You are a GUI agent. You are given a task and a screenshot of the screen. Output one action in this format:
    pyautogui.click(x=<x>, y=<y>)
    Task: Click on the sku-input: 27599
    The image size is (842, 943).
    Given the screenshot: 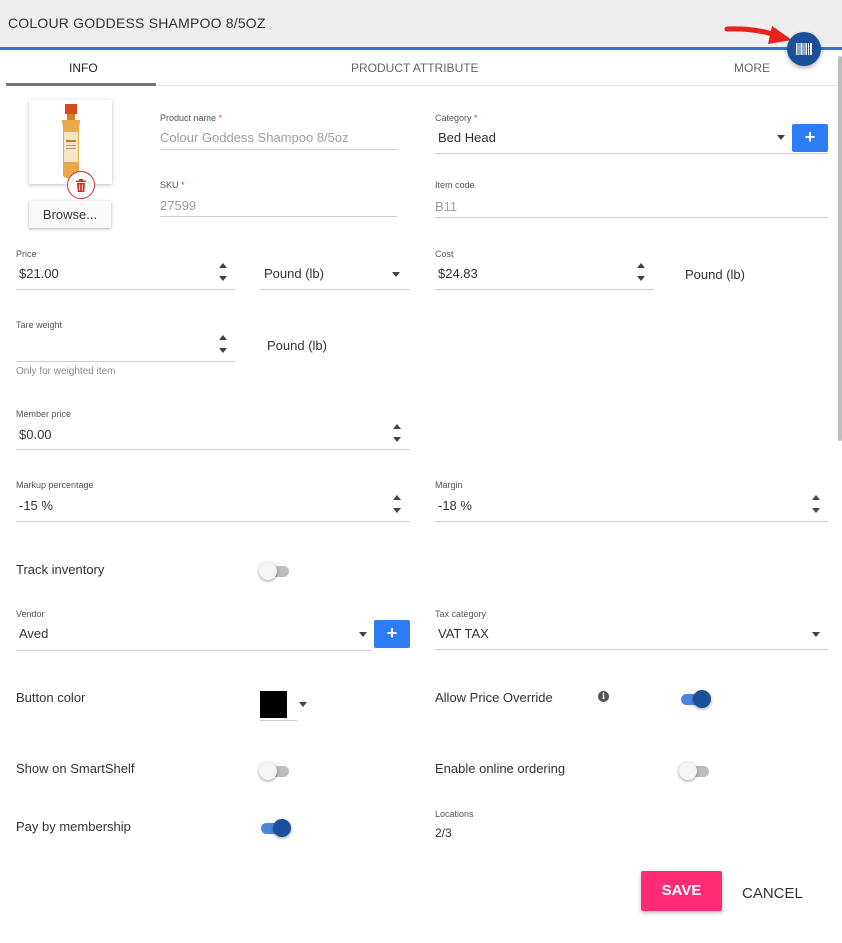 What is the action you would take?
    pyautogui.click(x=178, y=205)
    